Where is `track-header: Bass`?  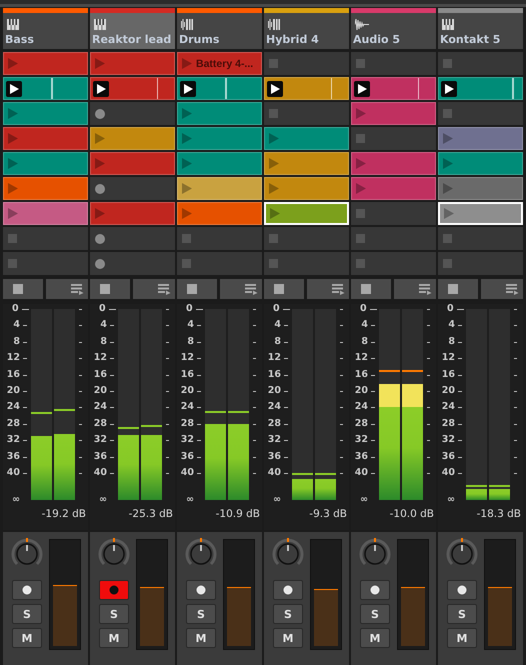 track-header: Bass is located at coordinates (45, 28).